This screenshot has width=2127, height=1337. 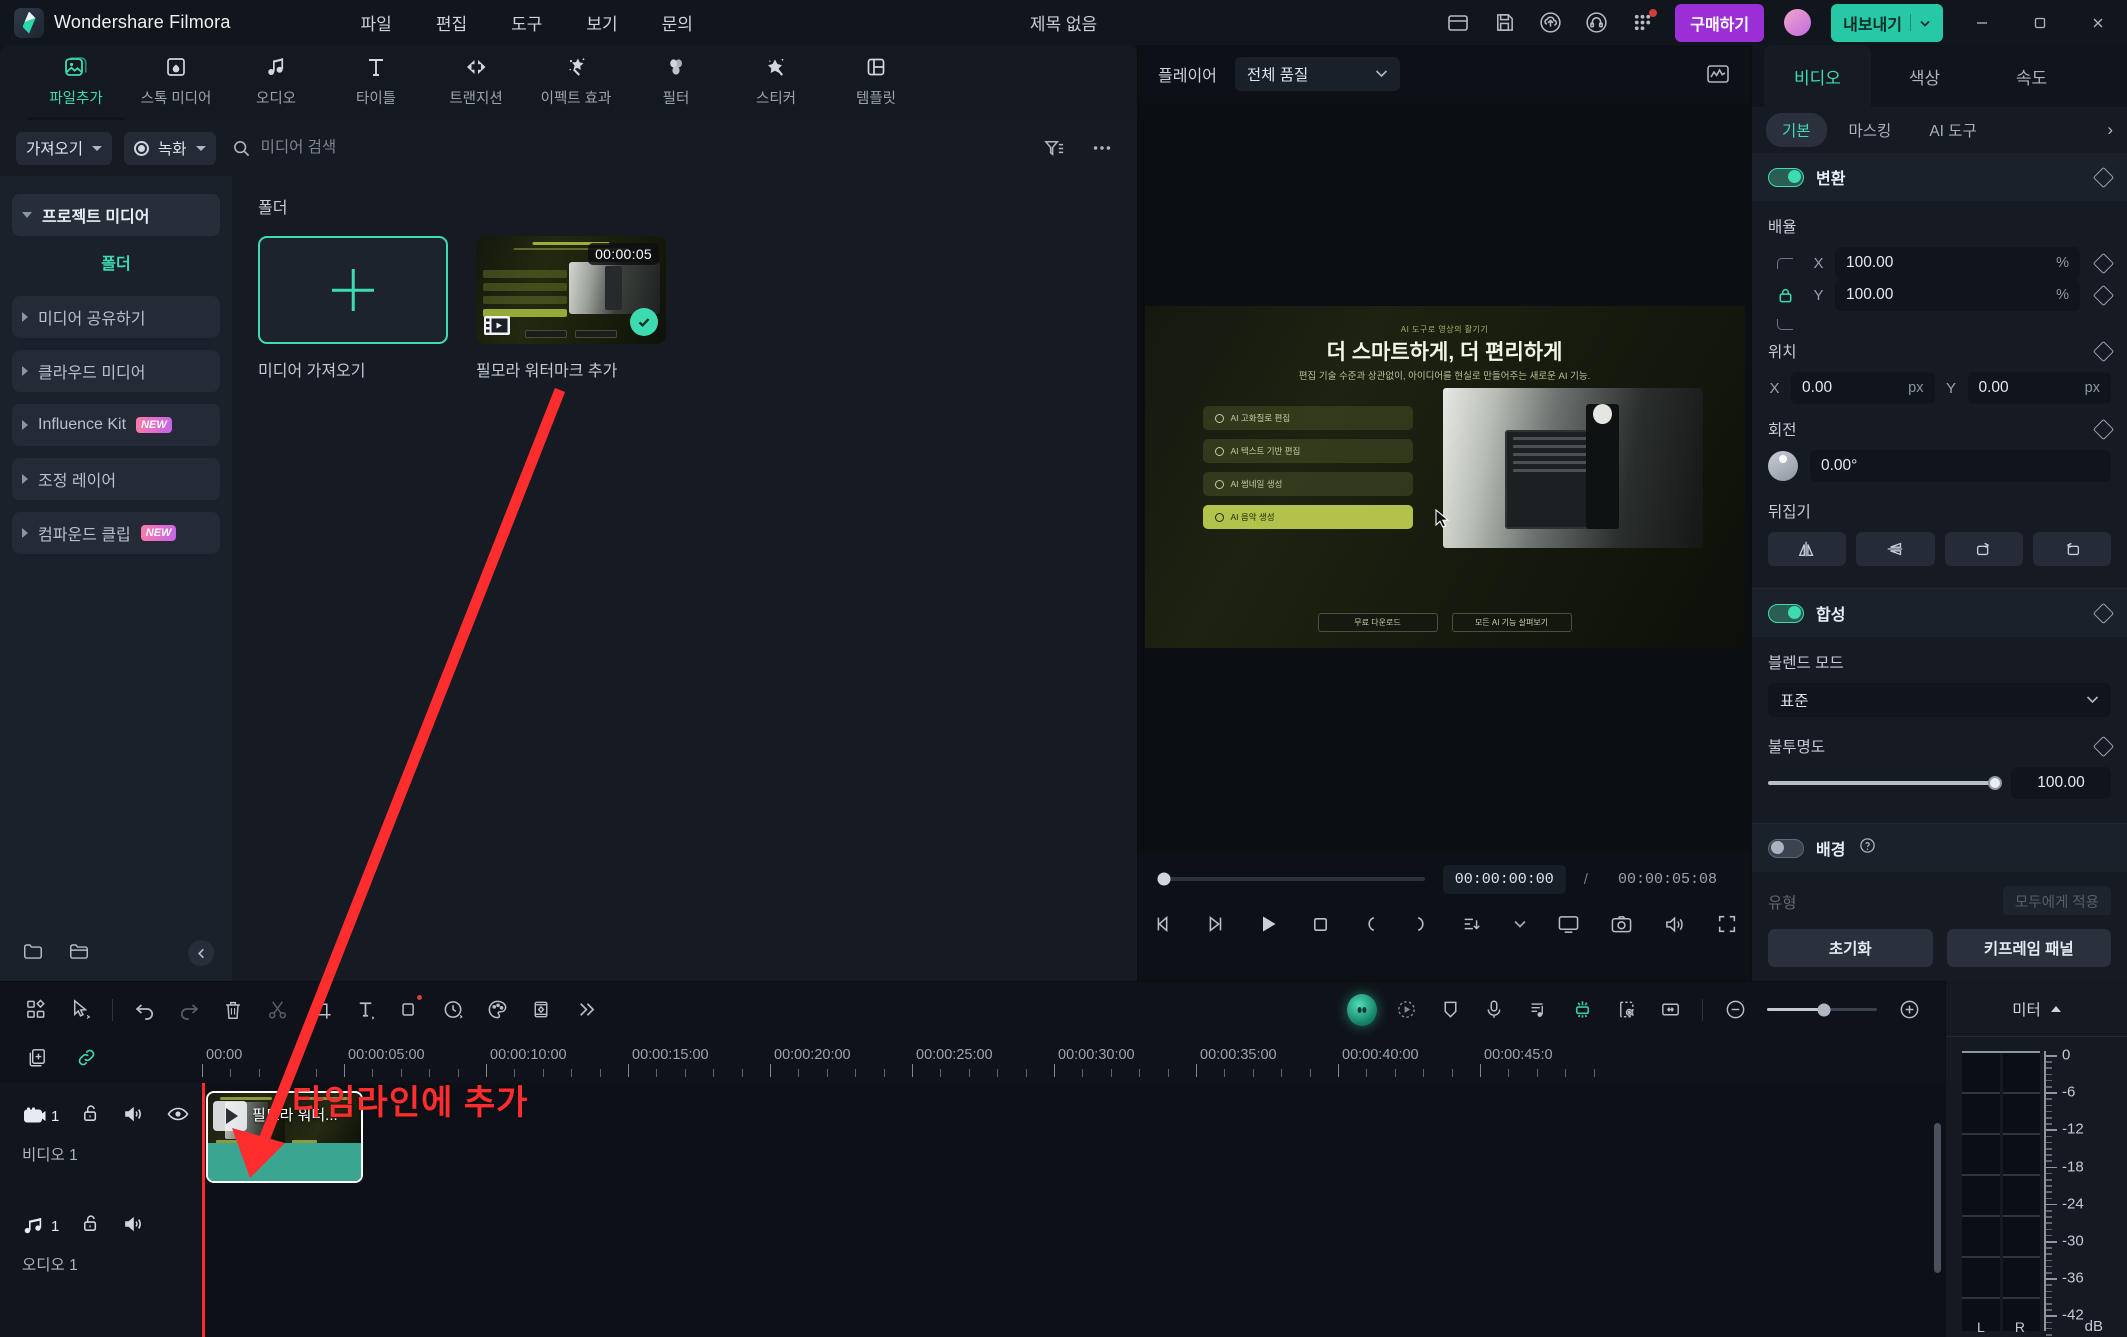 I want to click on mark-in-icon, so click(x=1371, y=924).